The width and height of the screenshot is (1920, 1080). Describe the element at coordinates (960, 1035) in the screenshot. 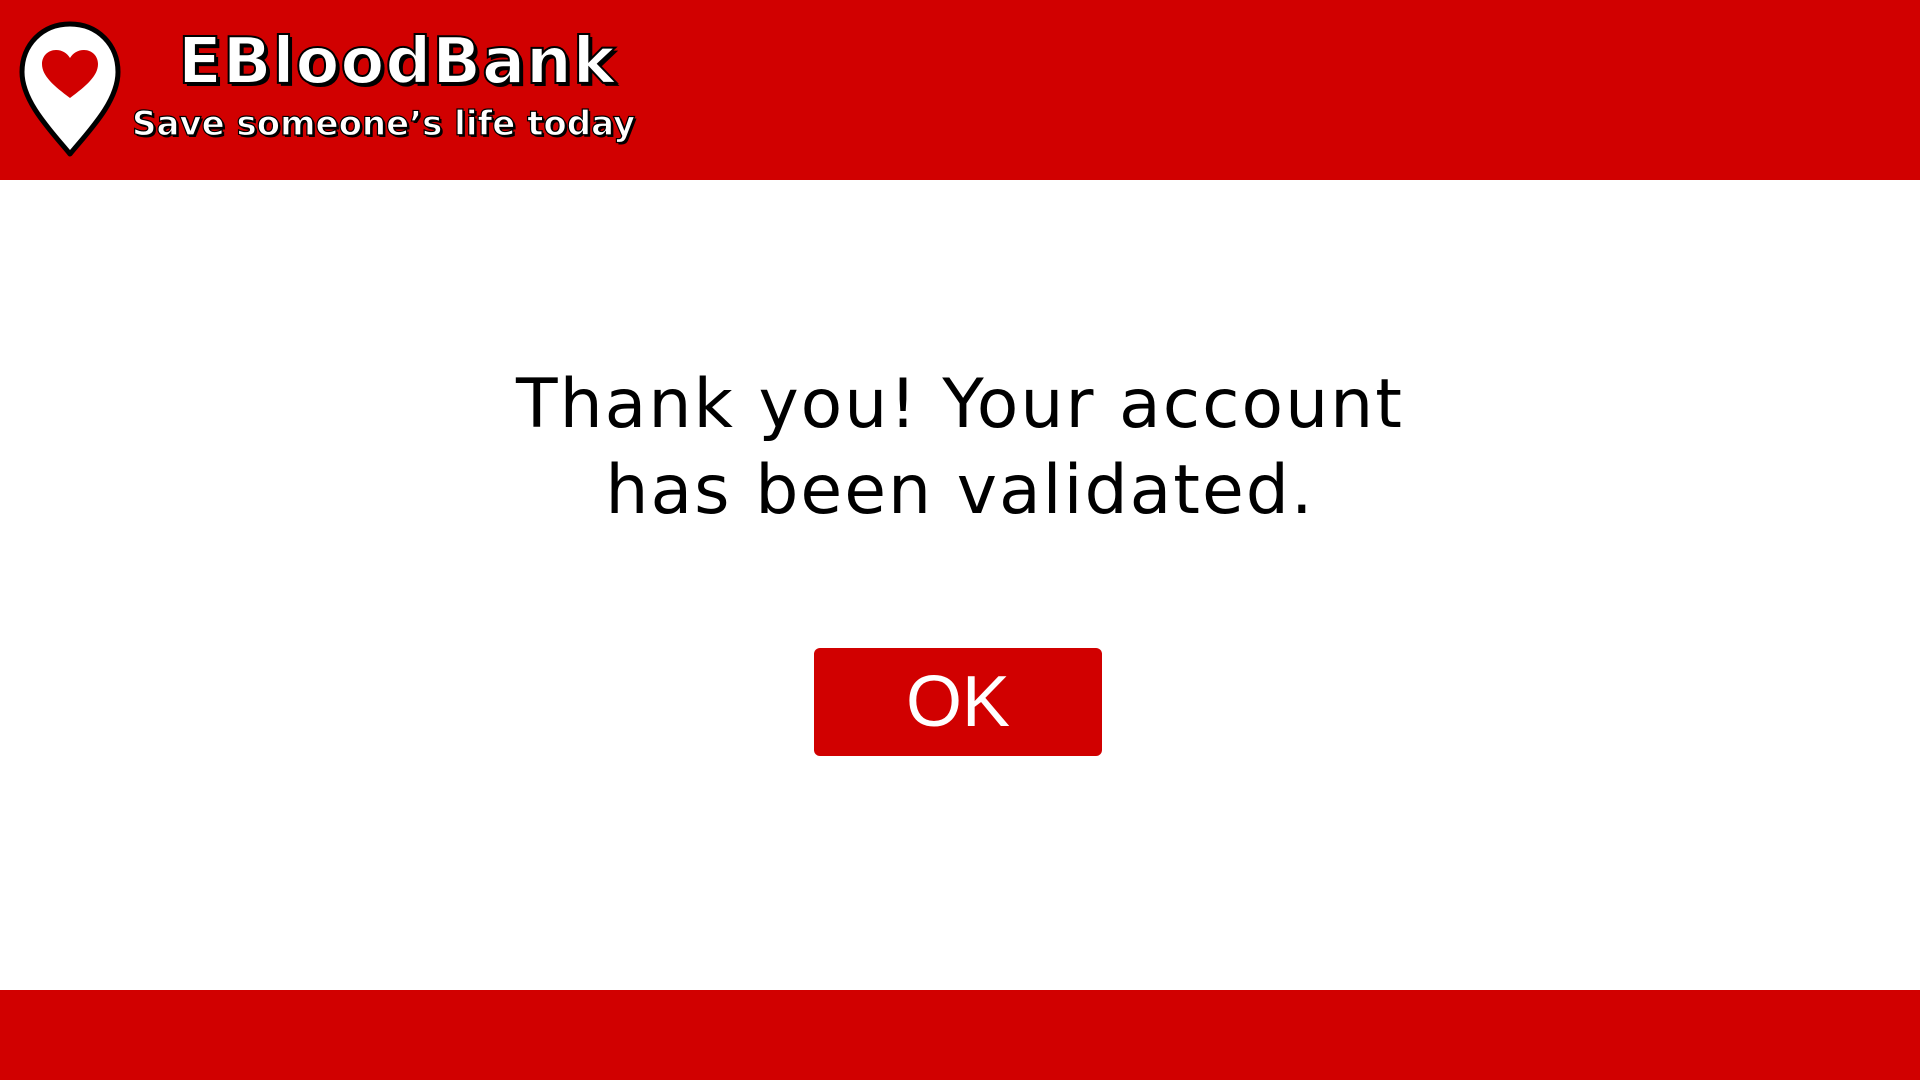

I see `footer-bar` at that location.